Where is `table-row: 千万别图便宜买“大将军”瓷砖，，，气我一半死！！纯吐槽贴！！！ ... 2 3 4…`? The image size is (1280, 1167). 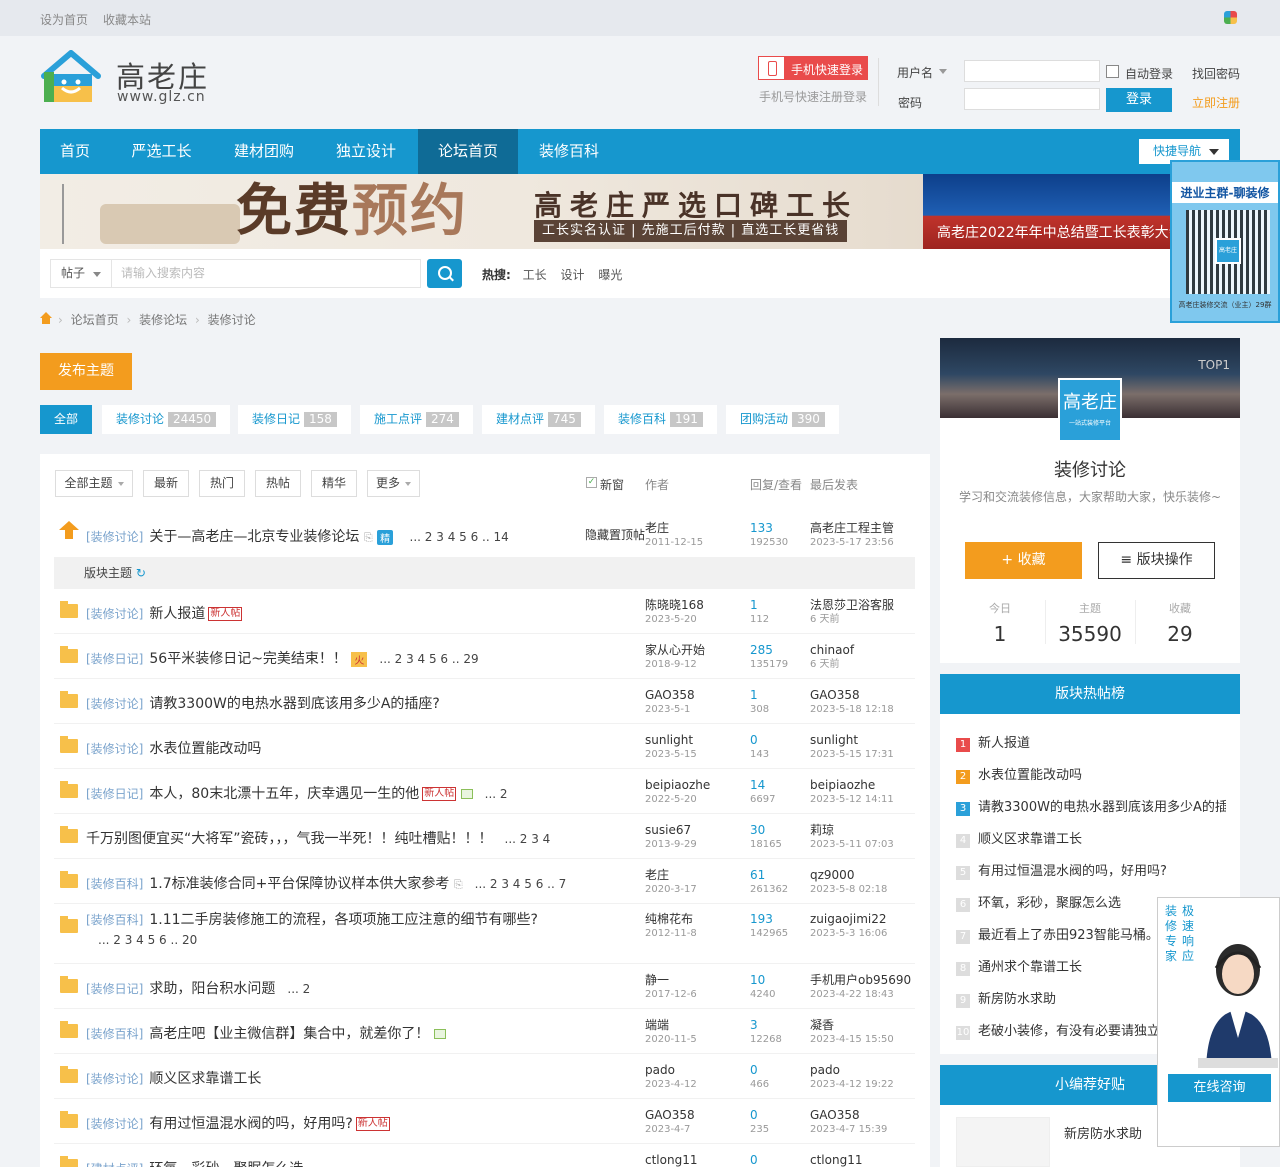 table-row: 千万别图便宜买“大将军”瓷砖，，，气我一半死！！纯吐槽贴！！！ ... 2 3 4… is located at coordinates (484, 836).